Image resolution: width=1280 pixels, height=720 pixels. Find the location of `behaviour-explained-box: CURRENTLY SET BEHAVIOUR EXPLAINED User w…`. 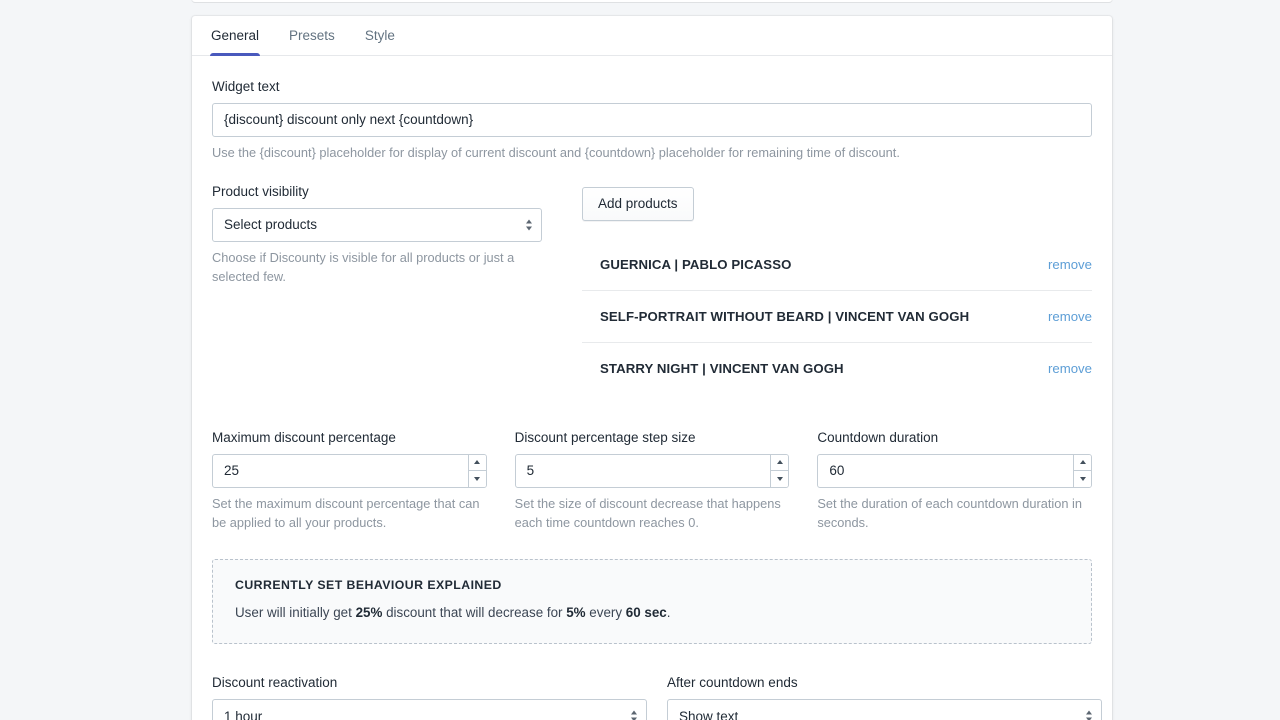

behaviour-explained-box: CURRENTLY SET BEHAVIOUR EXPLAINED User w… is located at coordinates (652, 602).